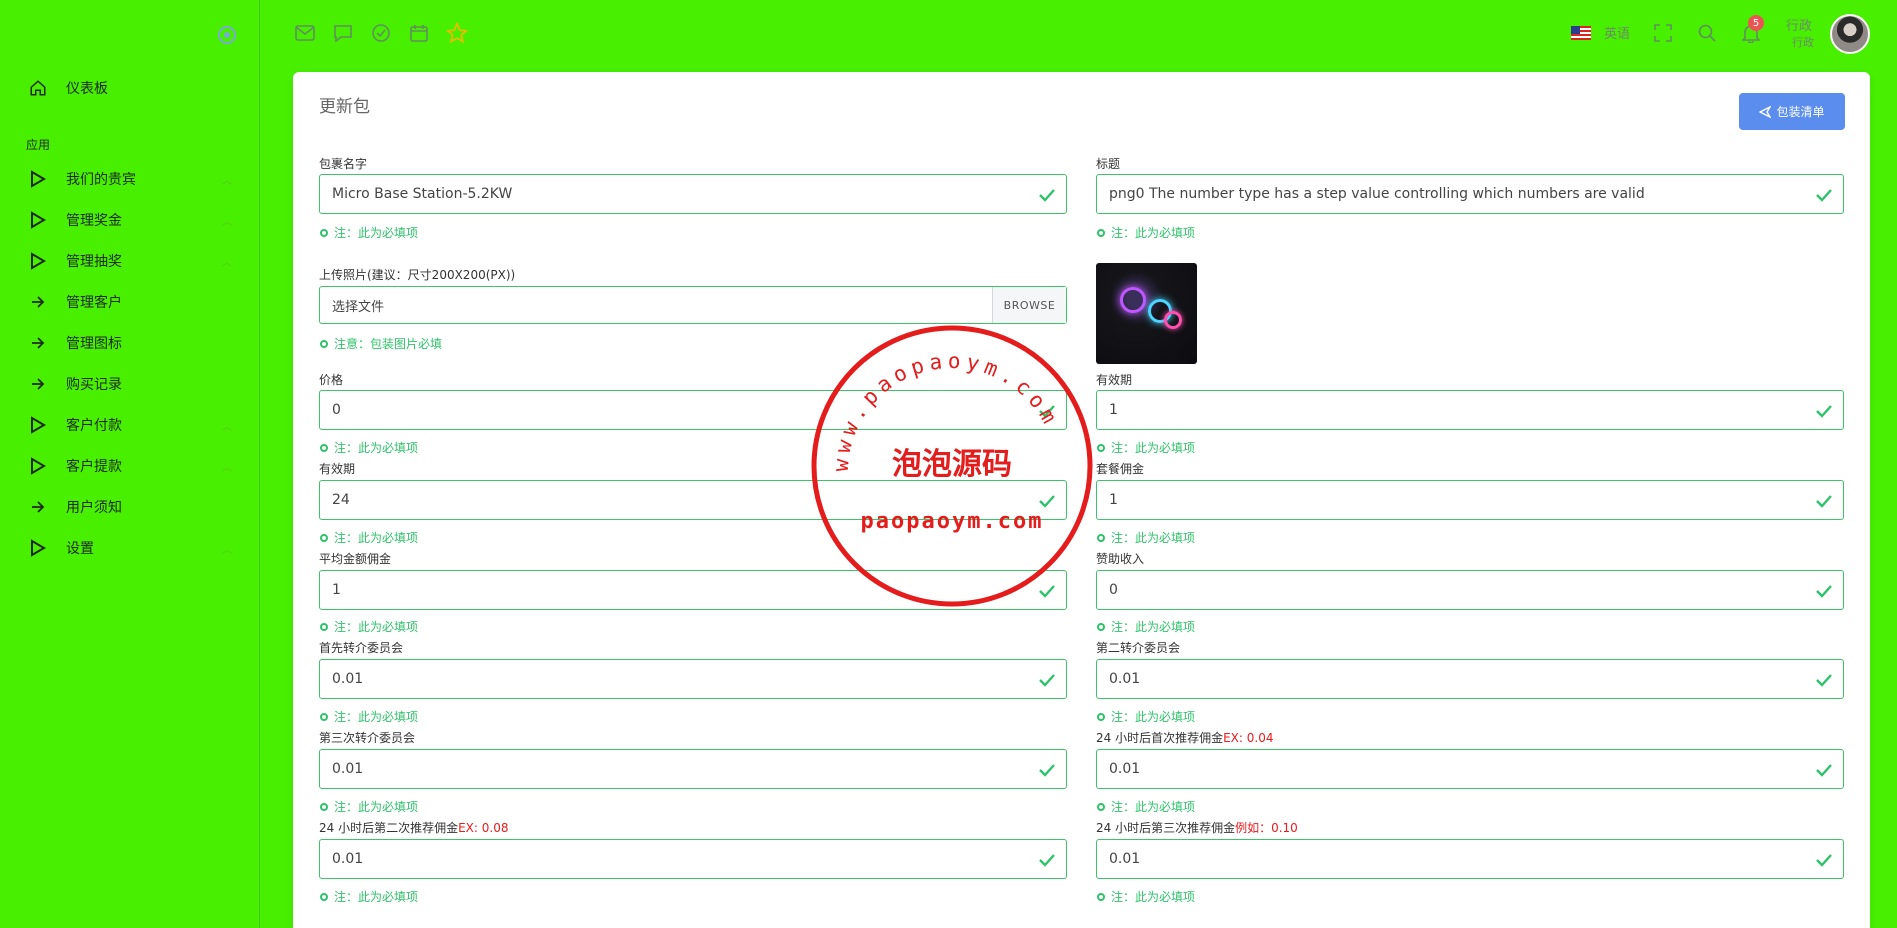  What do you see at coordinates (129, 302) in the screenshot?
I see `sidebar-item-customers: 管理客户` at bounding box center [129, 302].